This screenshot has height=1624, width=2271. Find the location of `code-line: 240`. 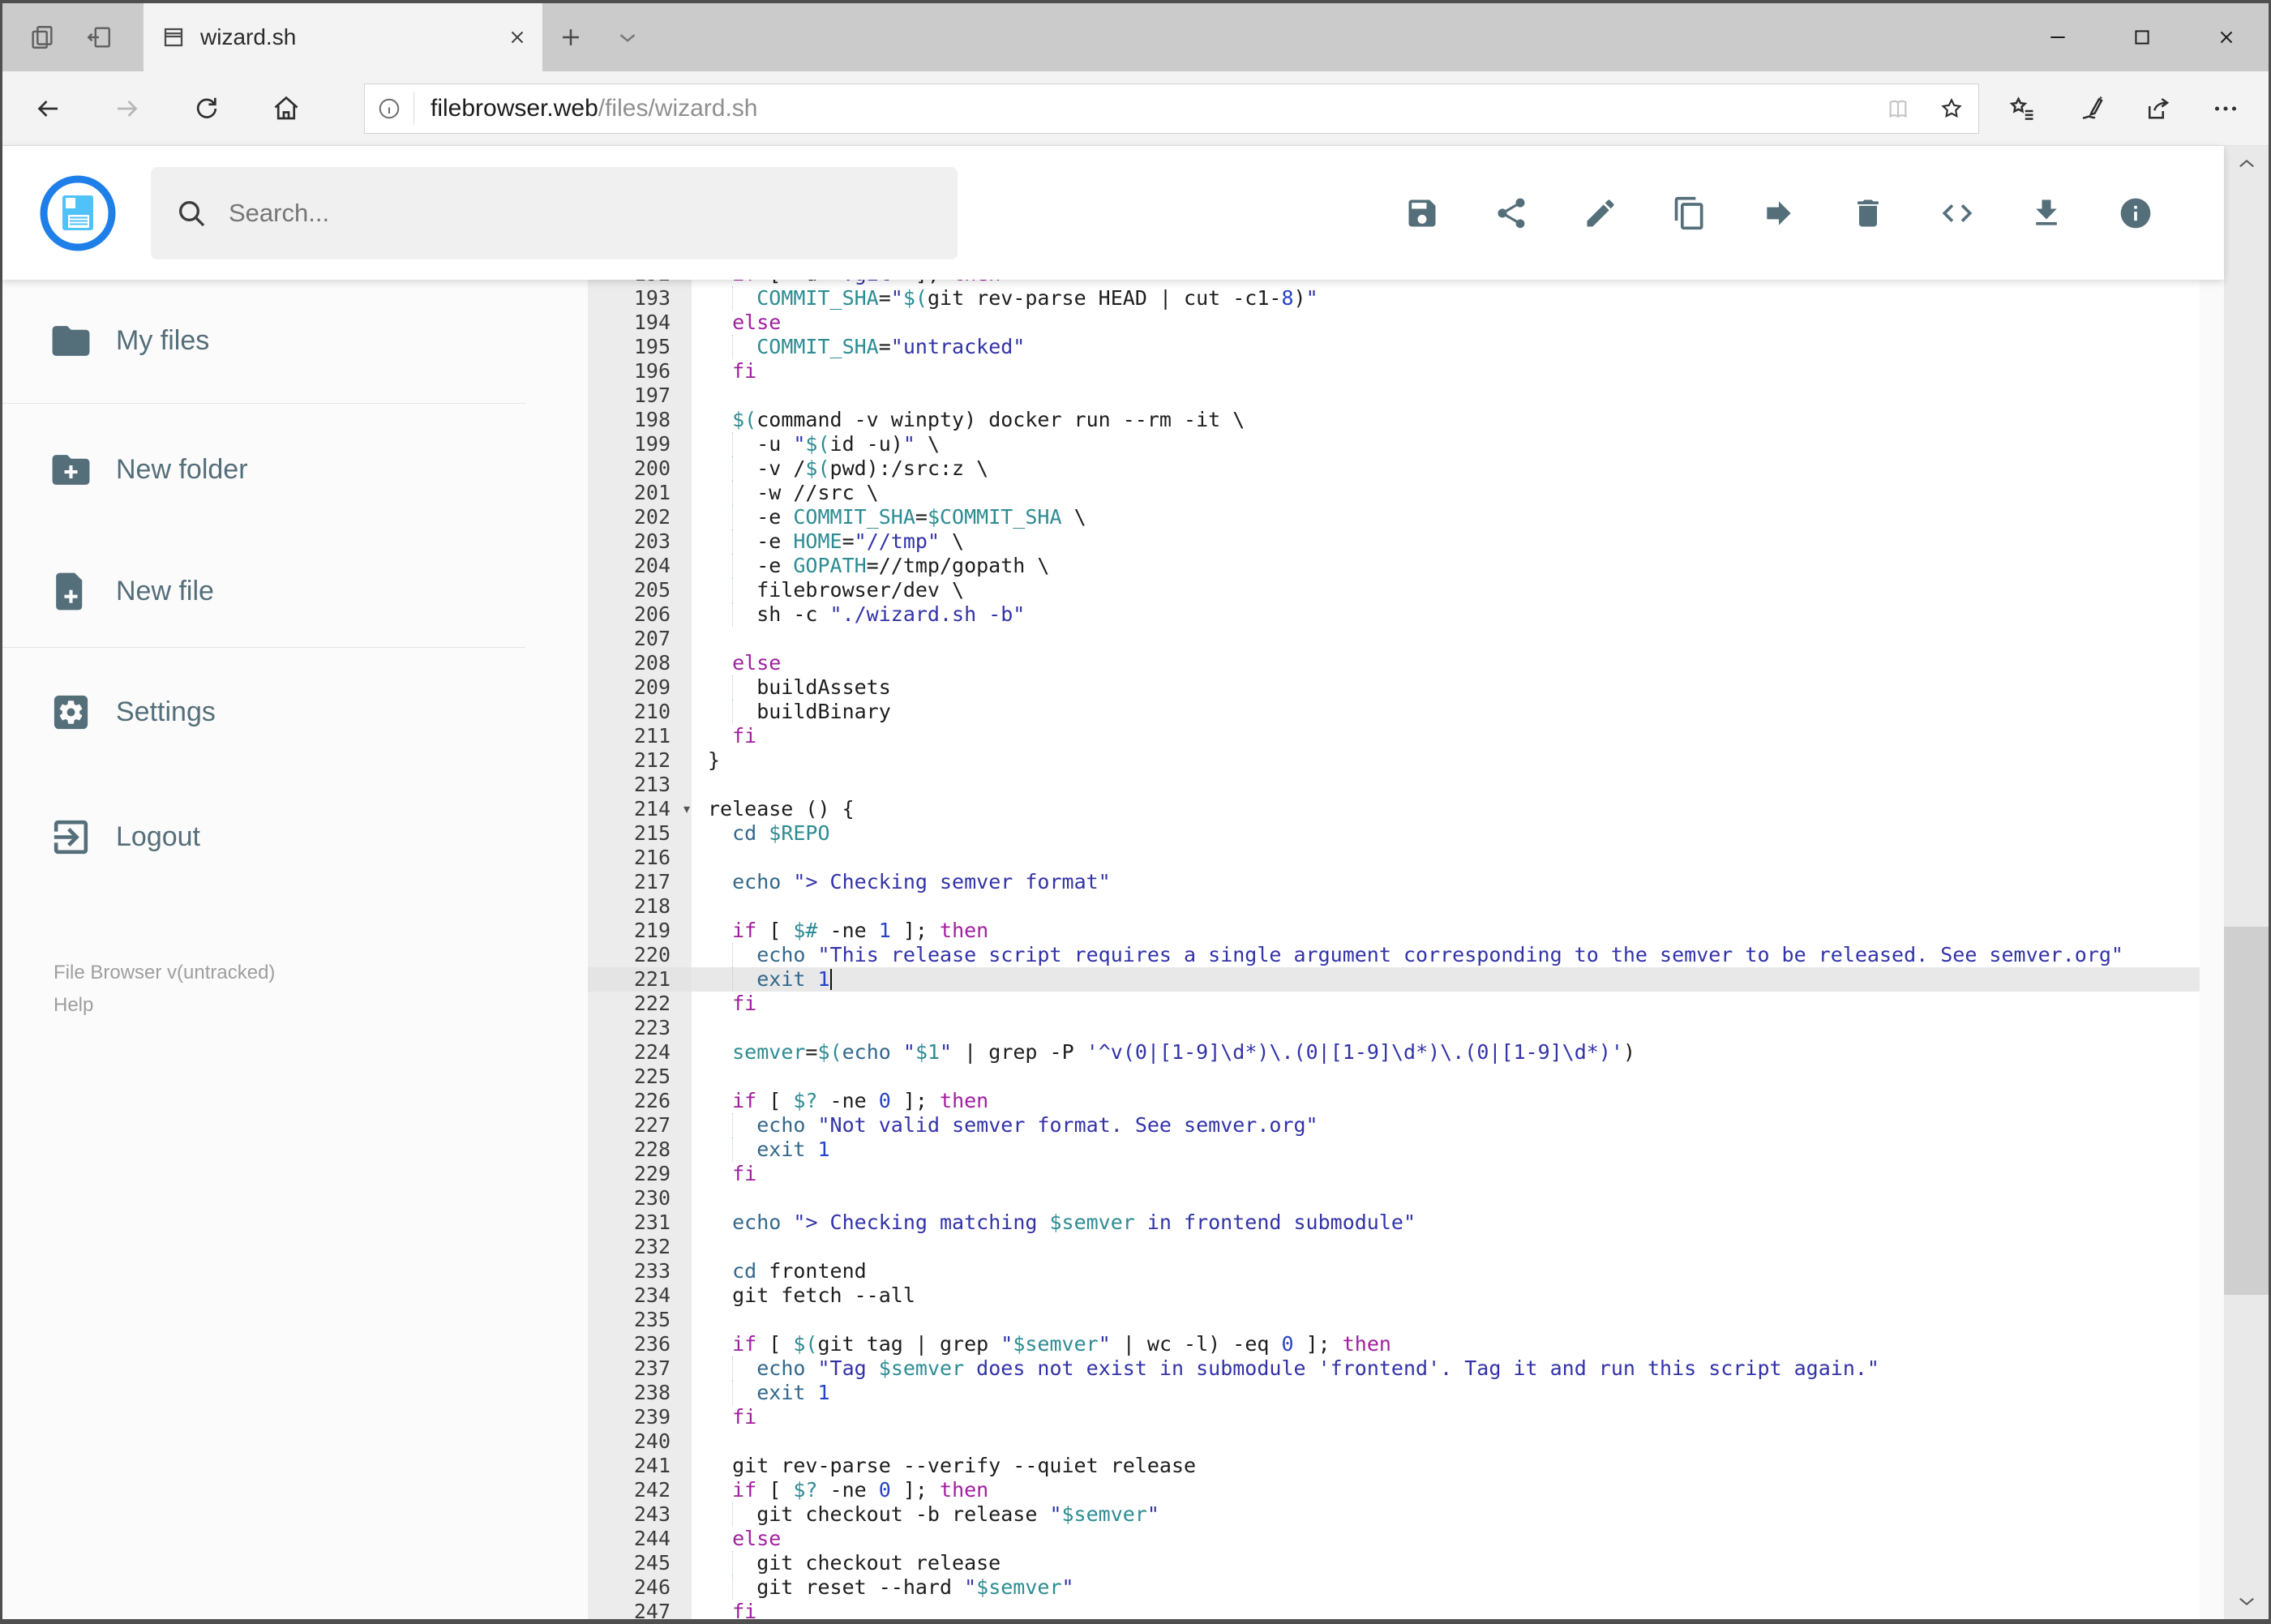

code-line: 240 is located at coordinates (1394, 1442).